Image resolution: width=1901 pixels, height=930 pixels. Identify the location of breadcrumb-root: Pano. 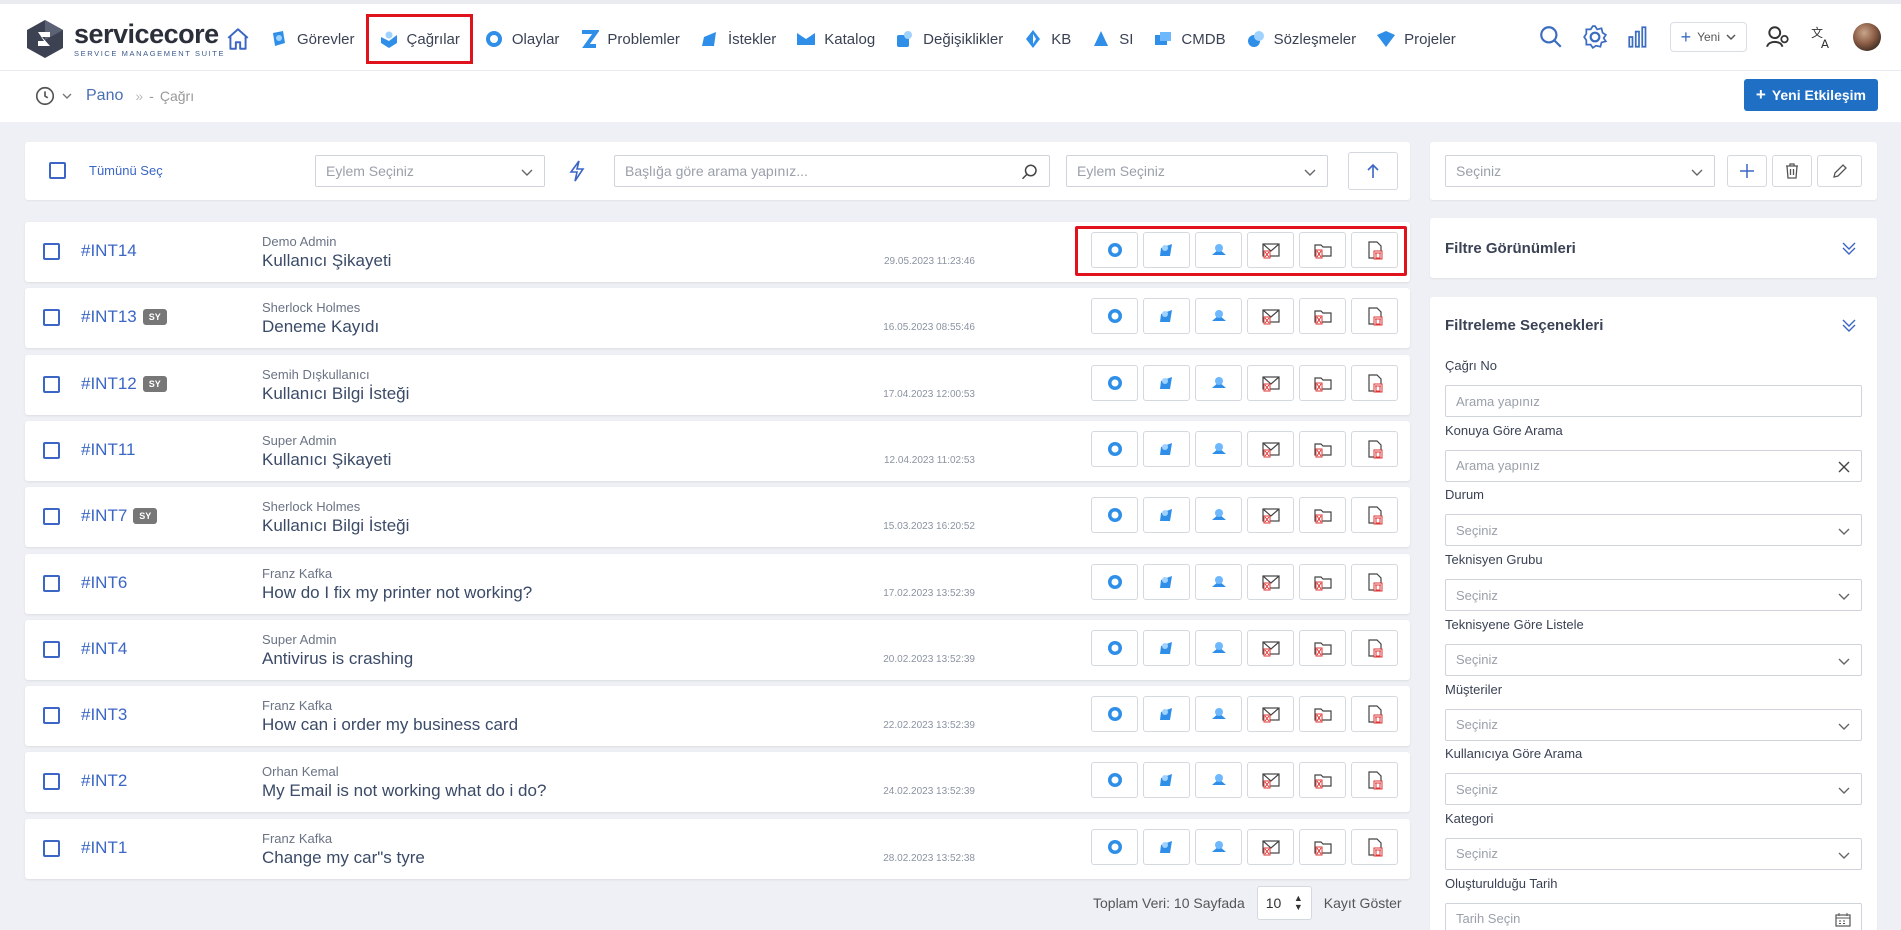
(104, 96).